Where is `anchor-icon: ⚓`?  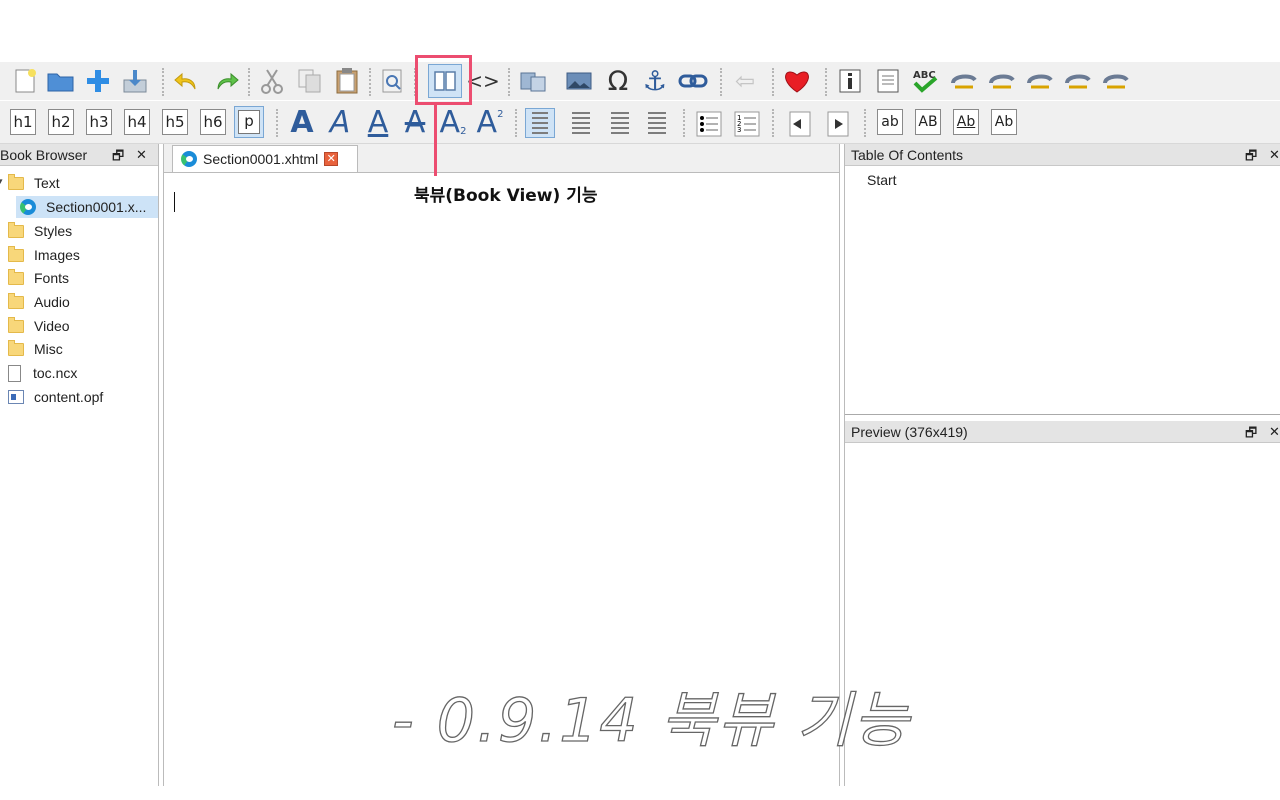
anchor-icon: ⚓ is located at coordinates (655, 81).